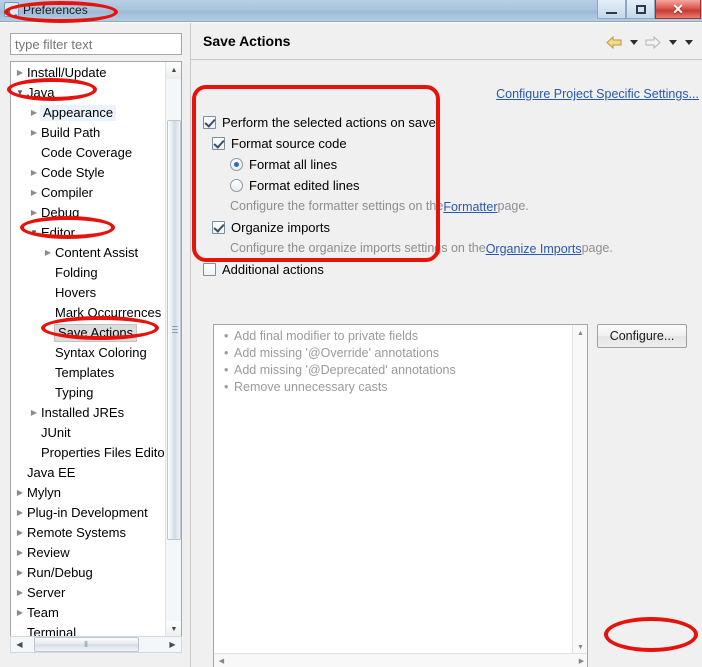  I want to click on format-source-label: Format source code, so click(289, 143).